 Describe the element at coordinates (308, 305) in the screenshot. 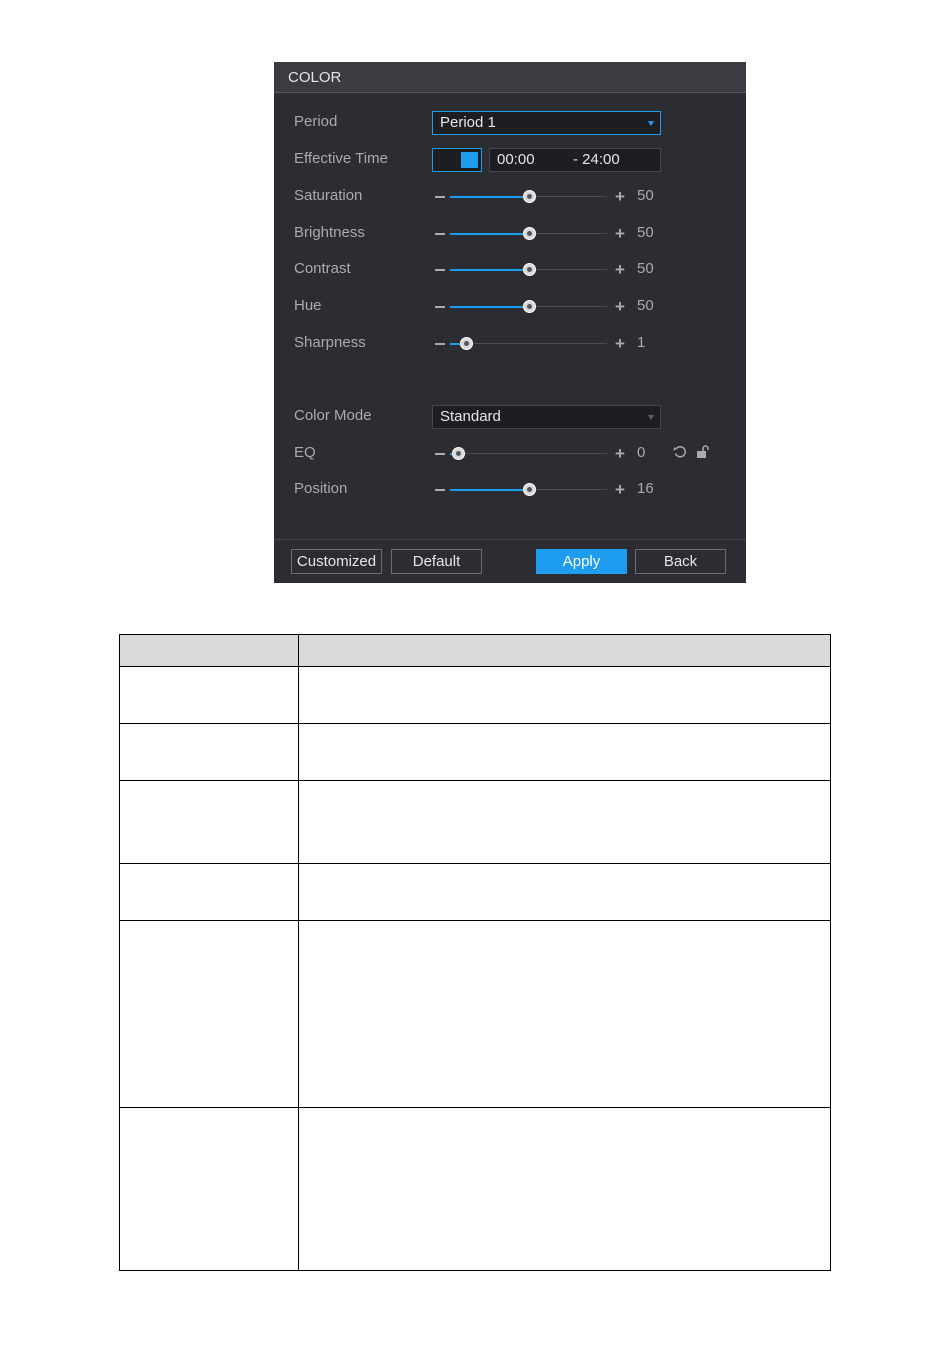

I see `hue-label: Hue` at that location.